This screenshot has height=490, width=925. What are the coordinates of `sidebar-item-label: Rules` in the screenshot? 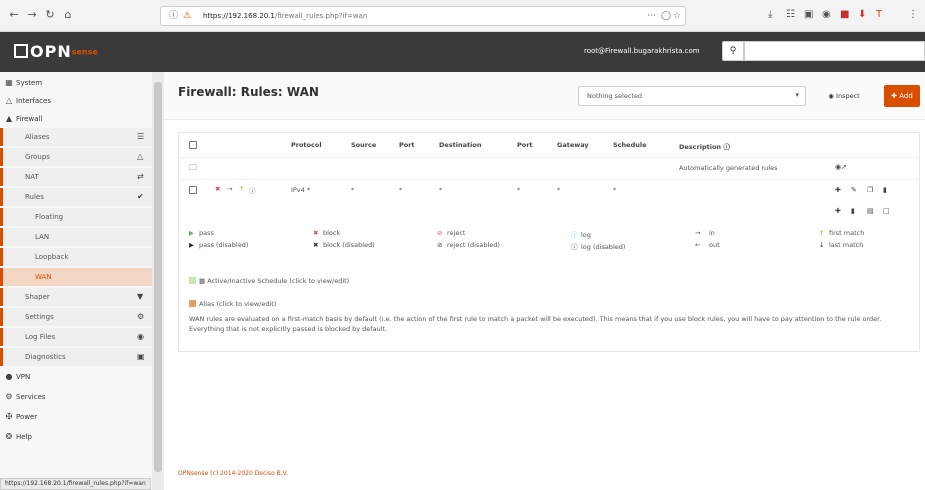 It's located at (34, 197).